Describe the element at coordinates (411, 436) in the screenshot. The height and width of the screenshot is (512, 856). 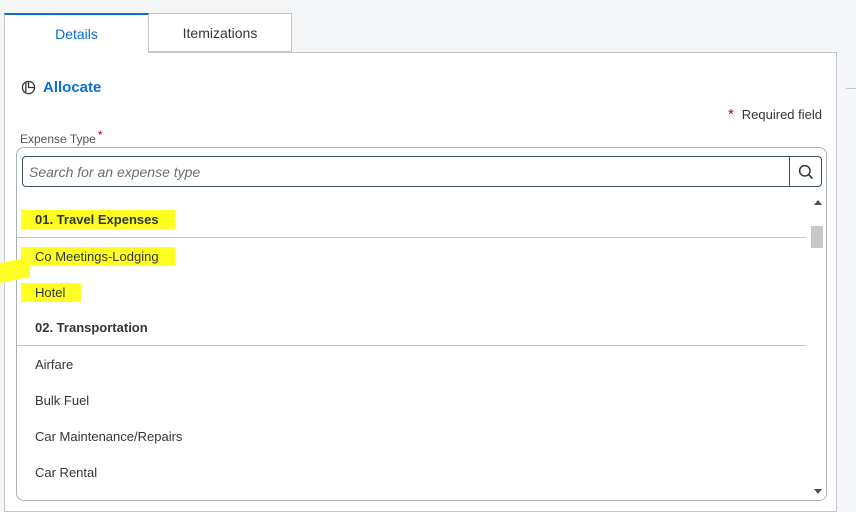
I see `list-item: Car Maintenance/Repairs` at that location.